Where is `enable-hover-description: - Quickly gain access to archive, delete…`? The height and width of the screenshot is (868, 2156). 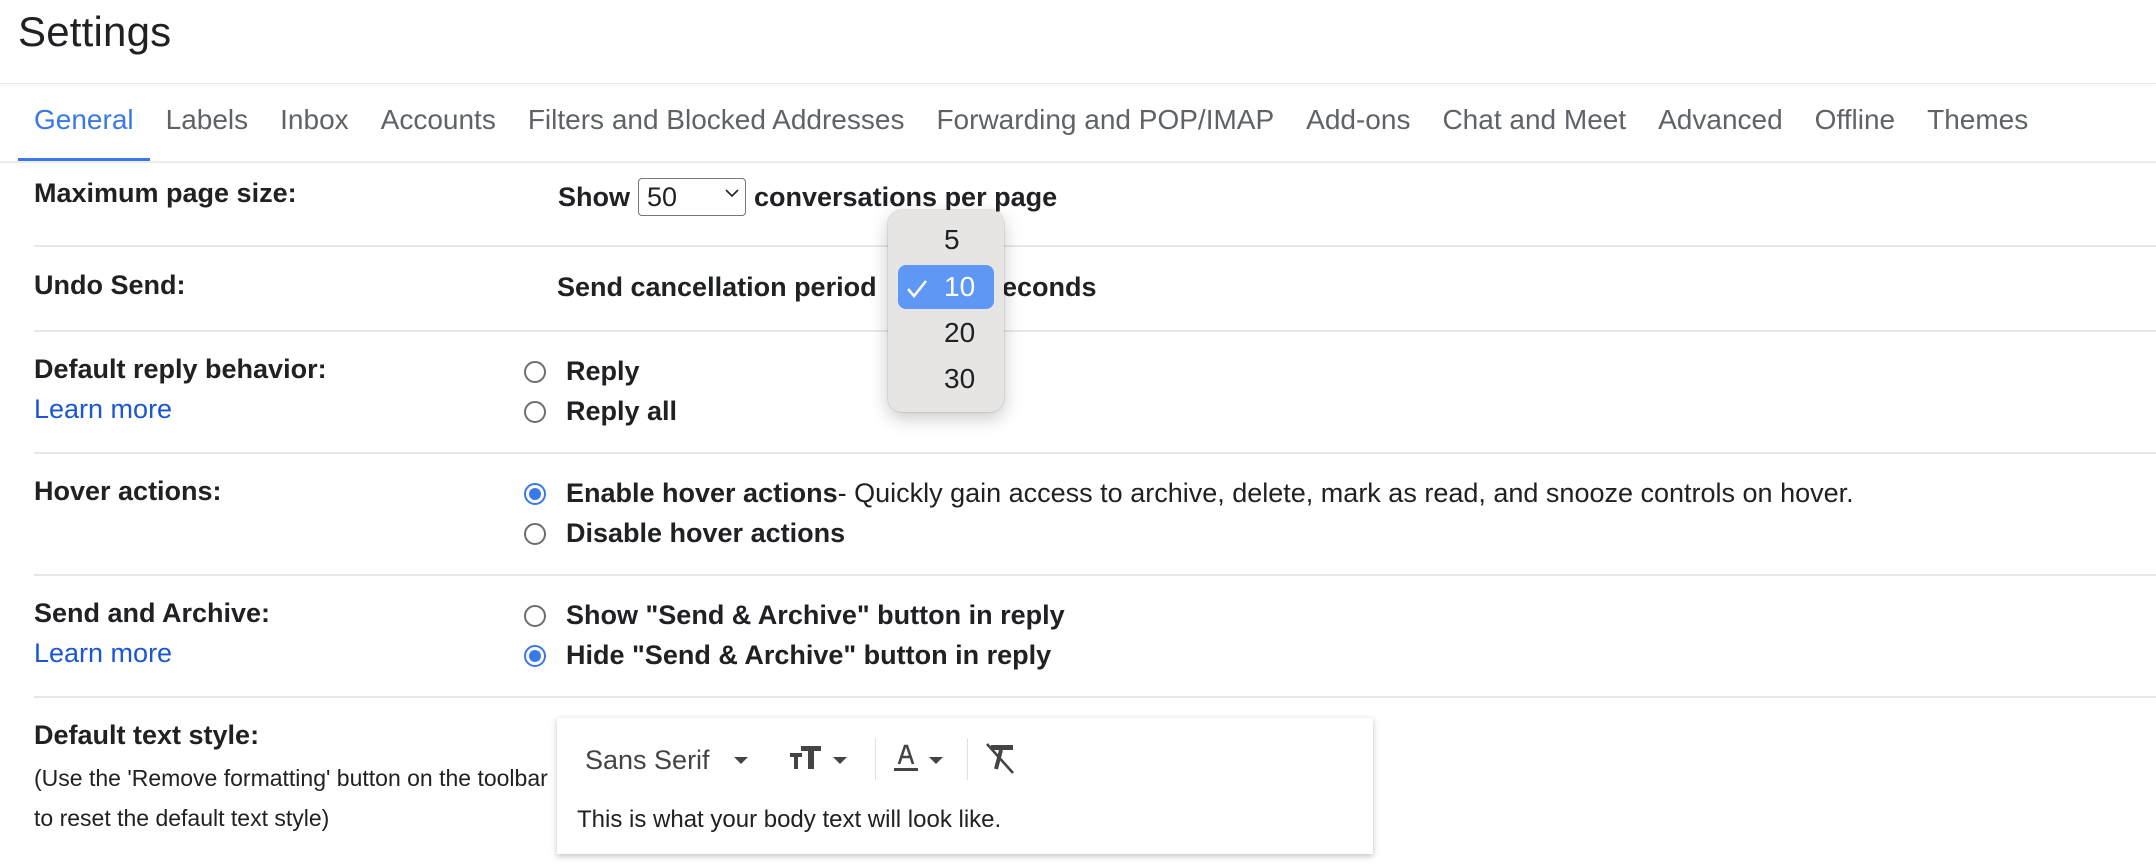 enable-hover-description: - Quickly gain access to archive, delete… is located at coordinates (1345, 493).